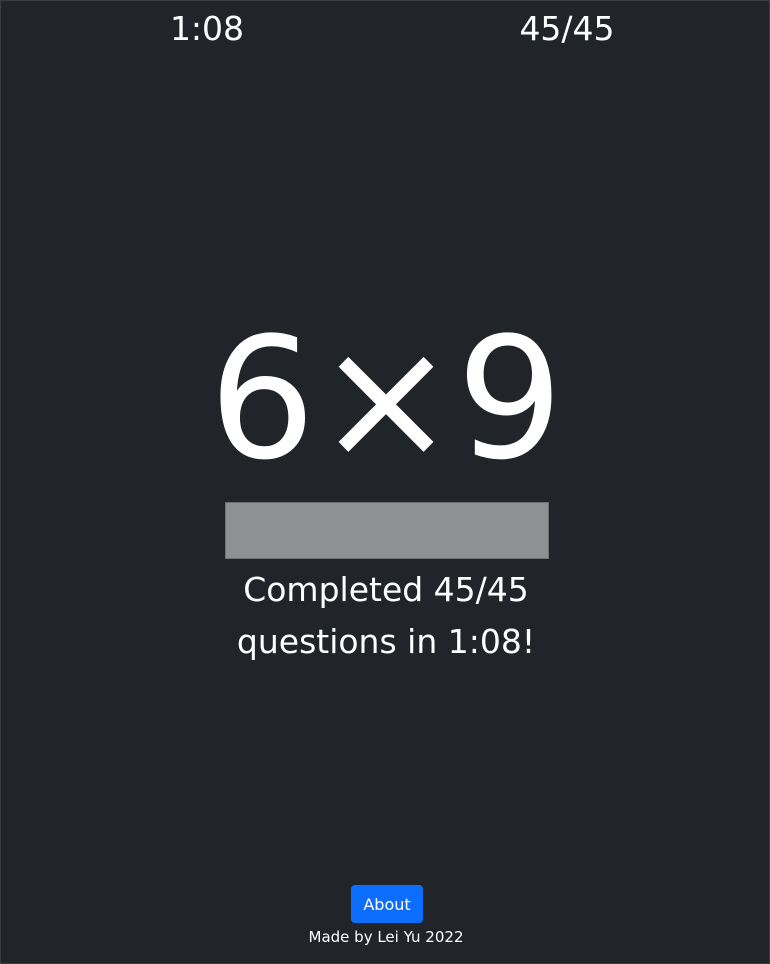 This screenshot has height=964, width=770. I want to click on question-counter: 45/45, so click(567, 28).